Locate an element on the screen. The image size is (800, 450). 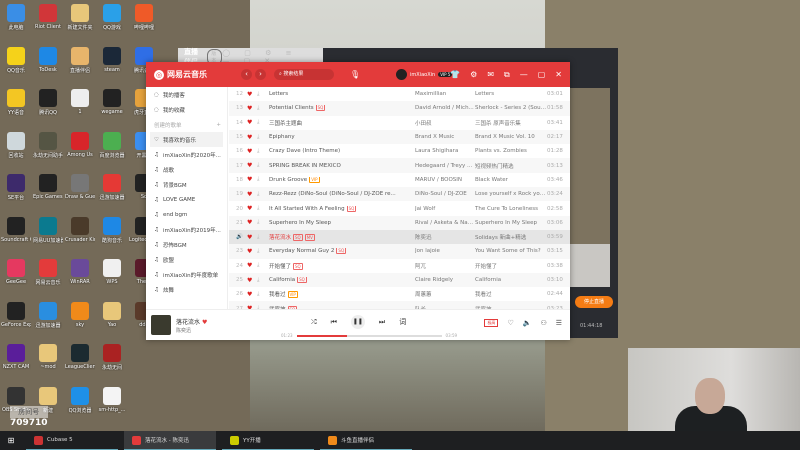
desktop-icon: SE平台 is located at coordinates (16, 187).